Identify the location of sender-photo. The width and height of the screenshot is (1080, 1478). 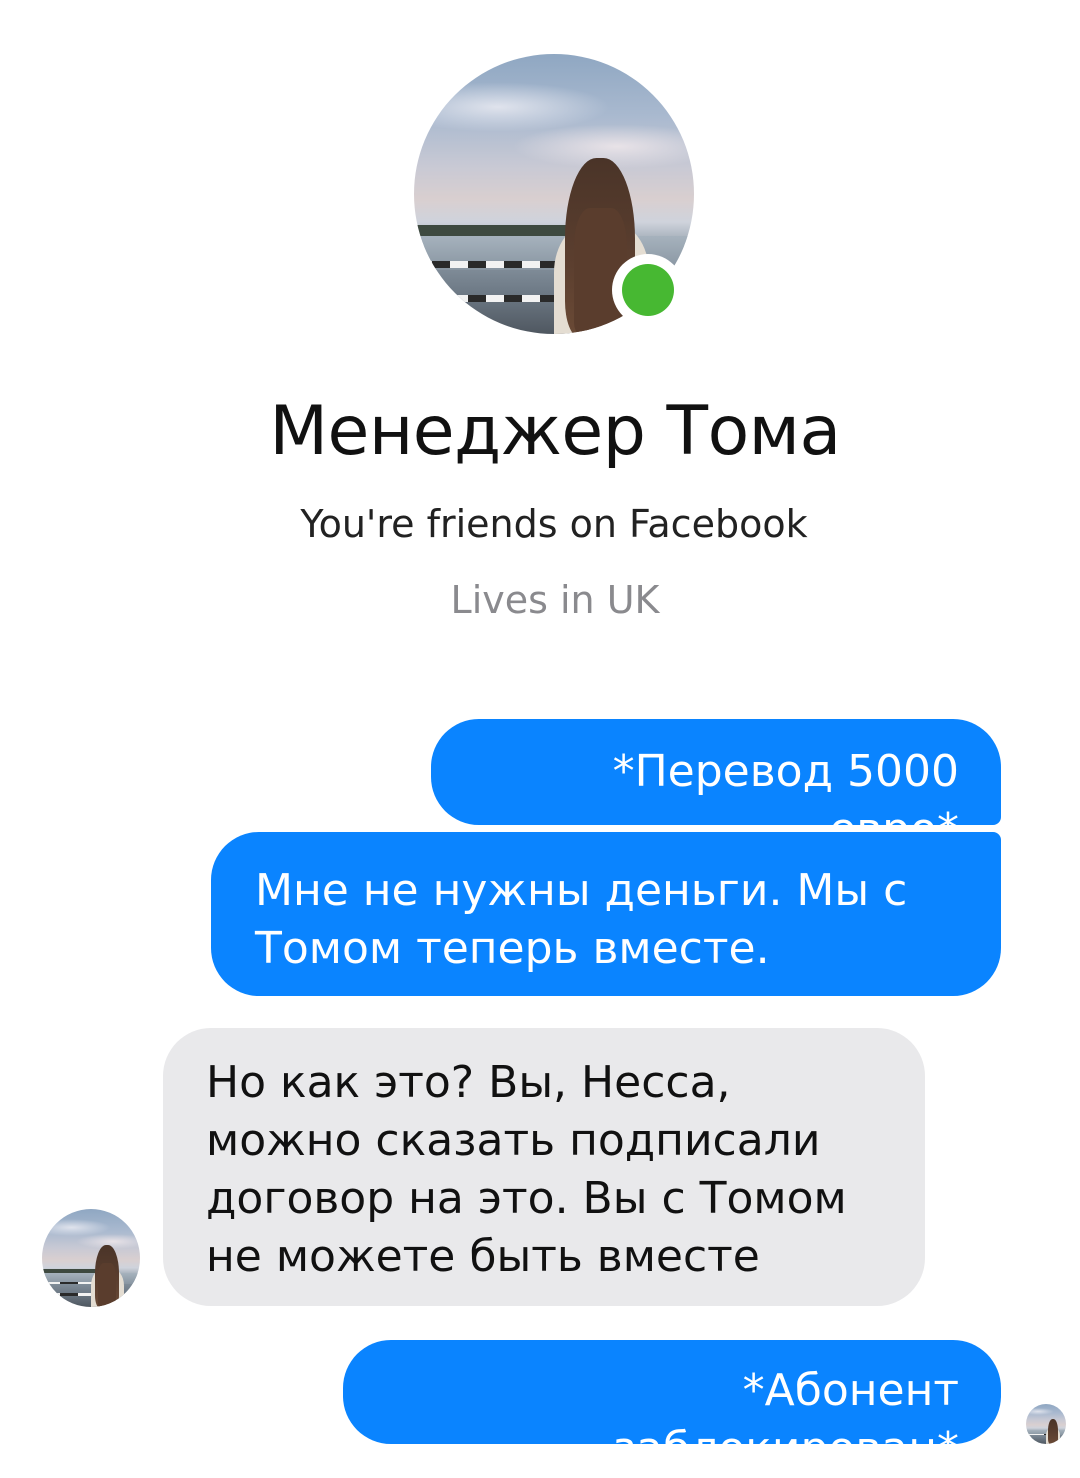
(91, 1258).